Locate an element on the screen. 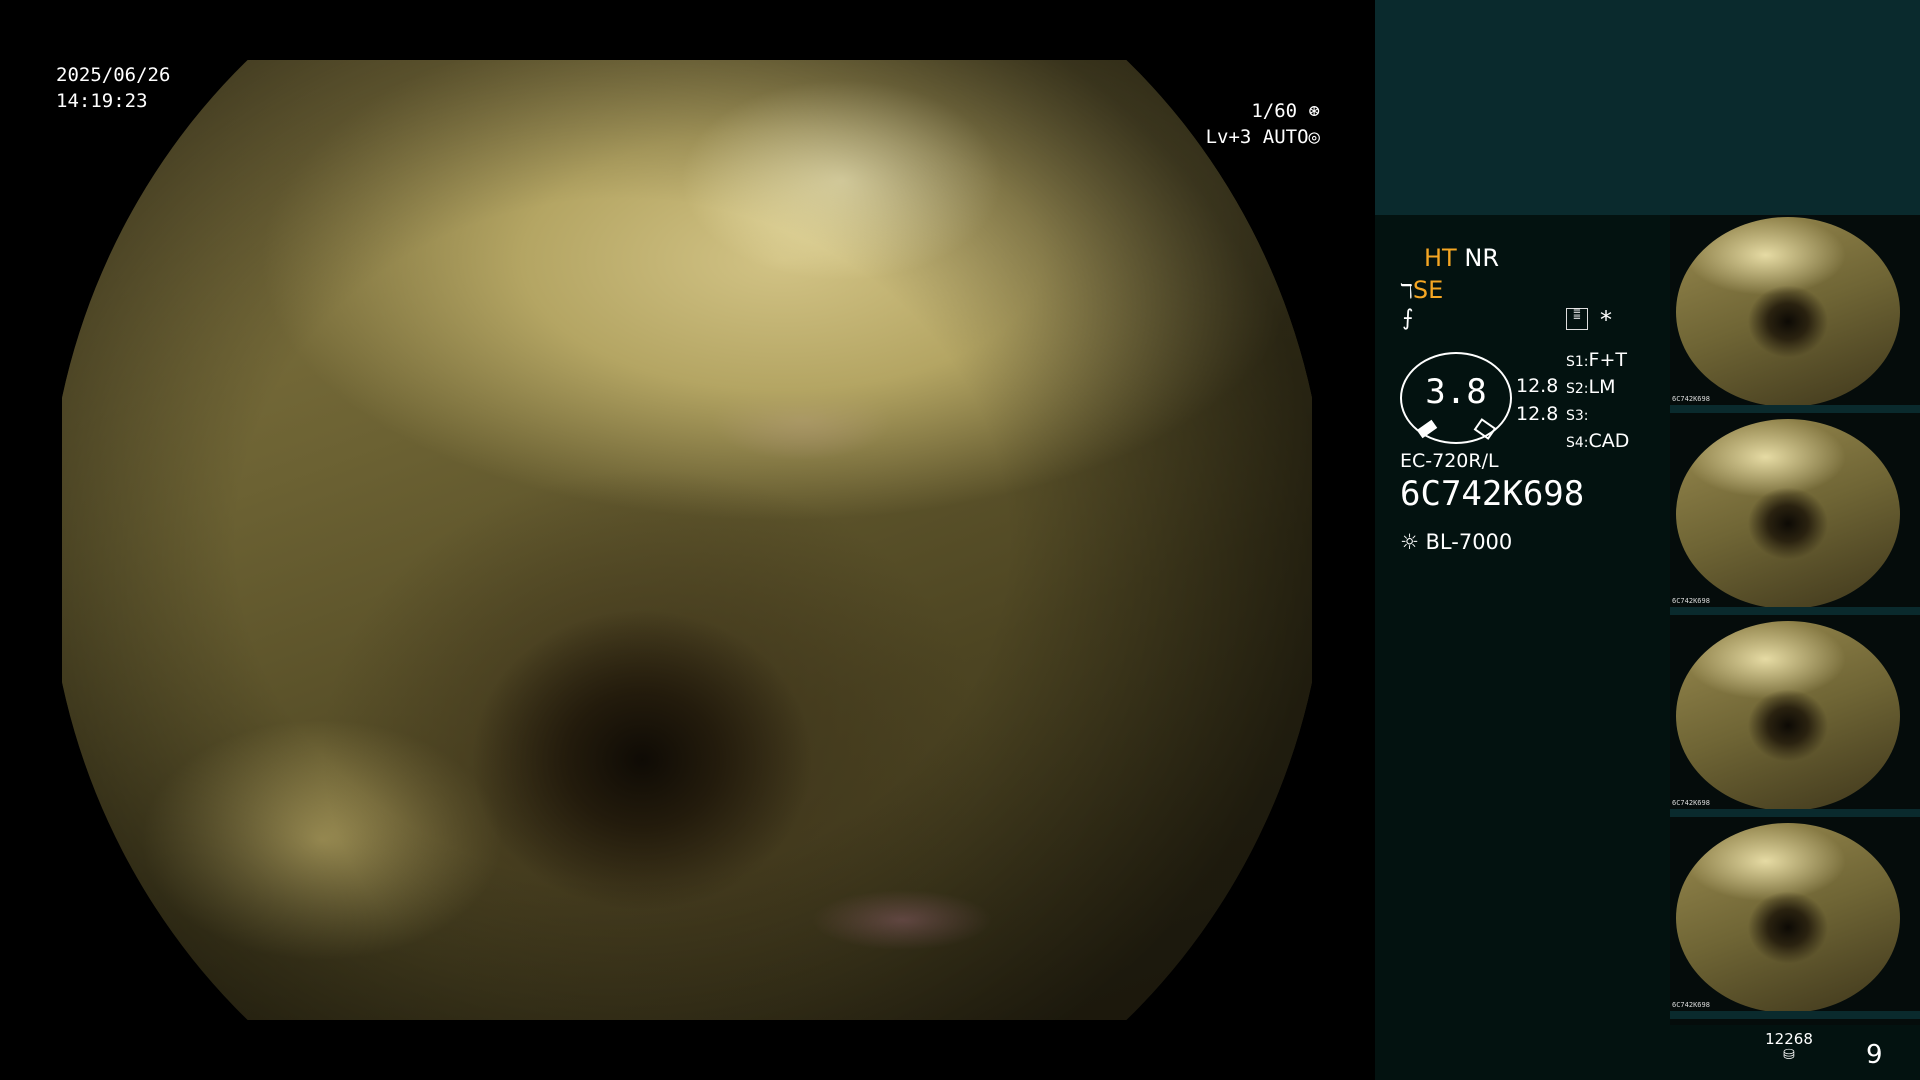 The image size is (1920, 1080). zoom-values: 12.8 12.8 is located at coordinates (1537, 400).